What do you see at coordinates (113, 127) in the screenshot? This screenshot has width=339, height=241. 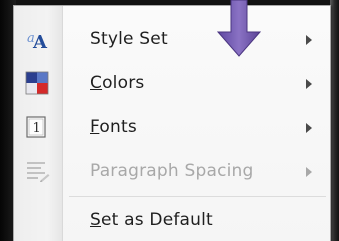 I see `menu-item-label: Fonts` at bounding box center [113, 127].